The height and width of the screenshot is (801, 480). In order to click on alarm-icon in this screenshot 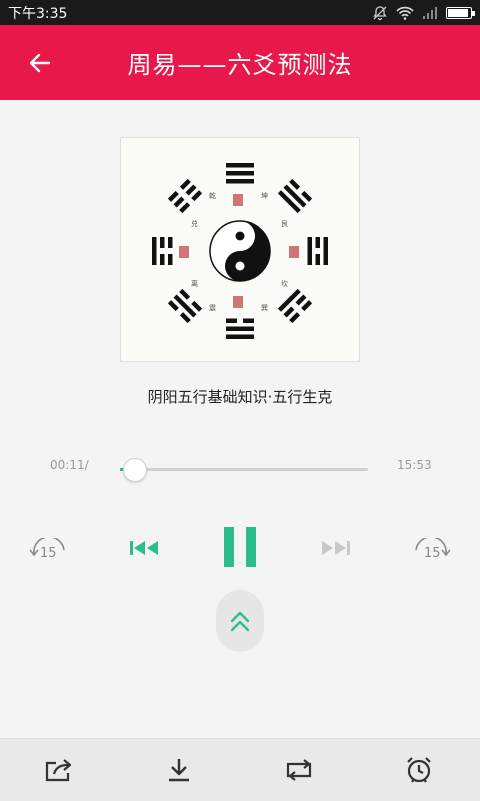, I will do `click(419, 770)`.